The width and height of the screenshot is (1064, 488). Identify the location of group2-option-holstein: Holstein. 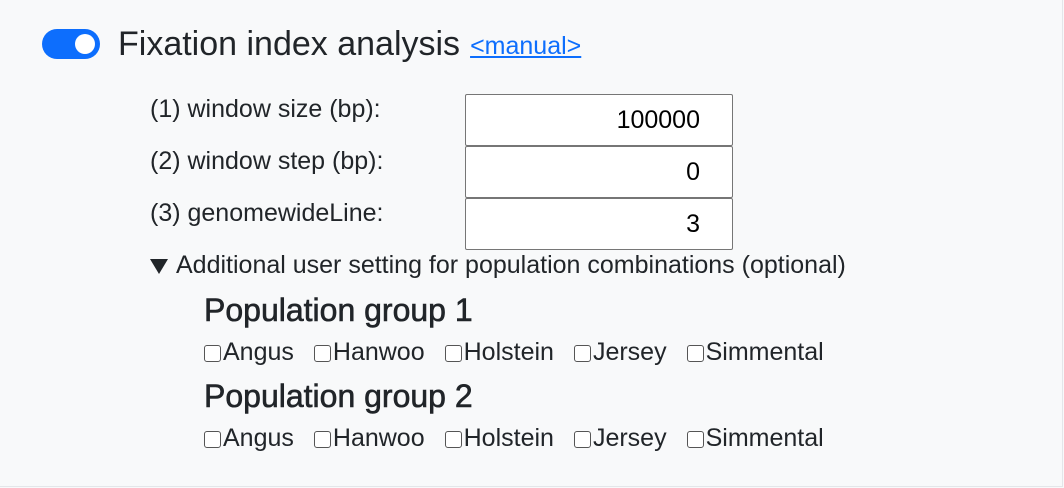
(499, 438).